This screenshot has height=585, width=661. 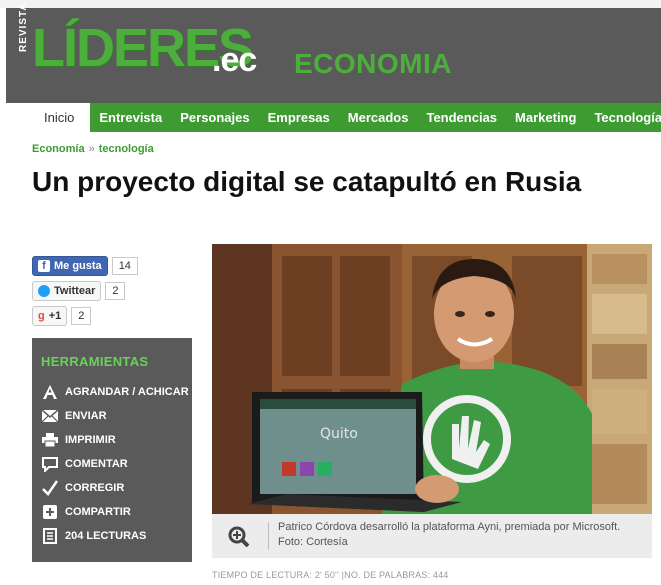 I want to click on twitter-share: Twittear 2, so click(x=112, y=291).